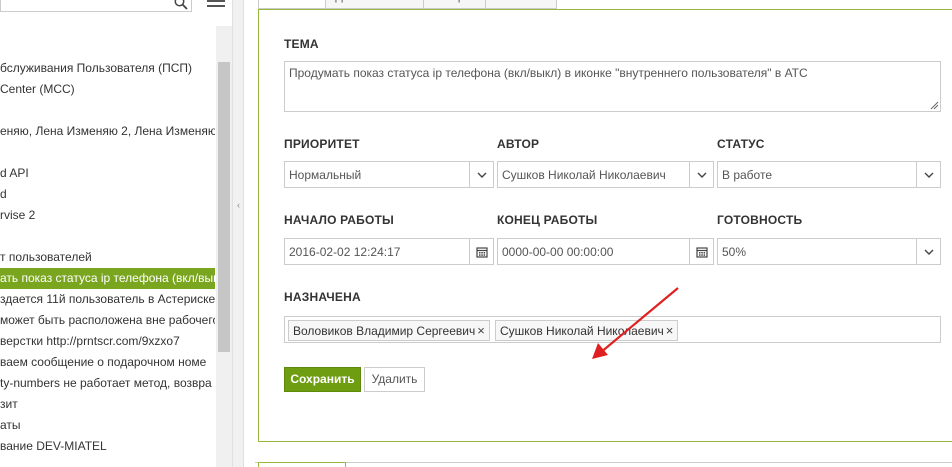  I want to click on tree-item: ty-numbers не работает метод, возвра, so click(107, 383).